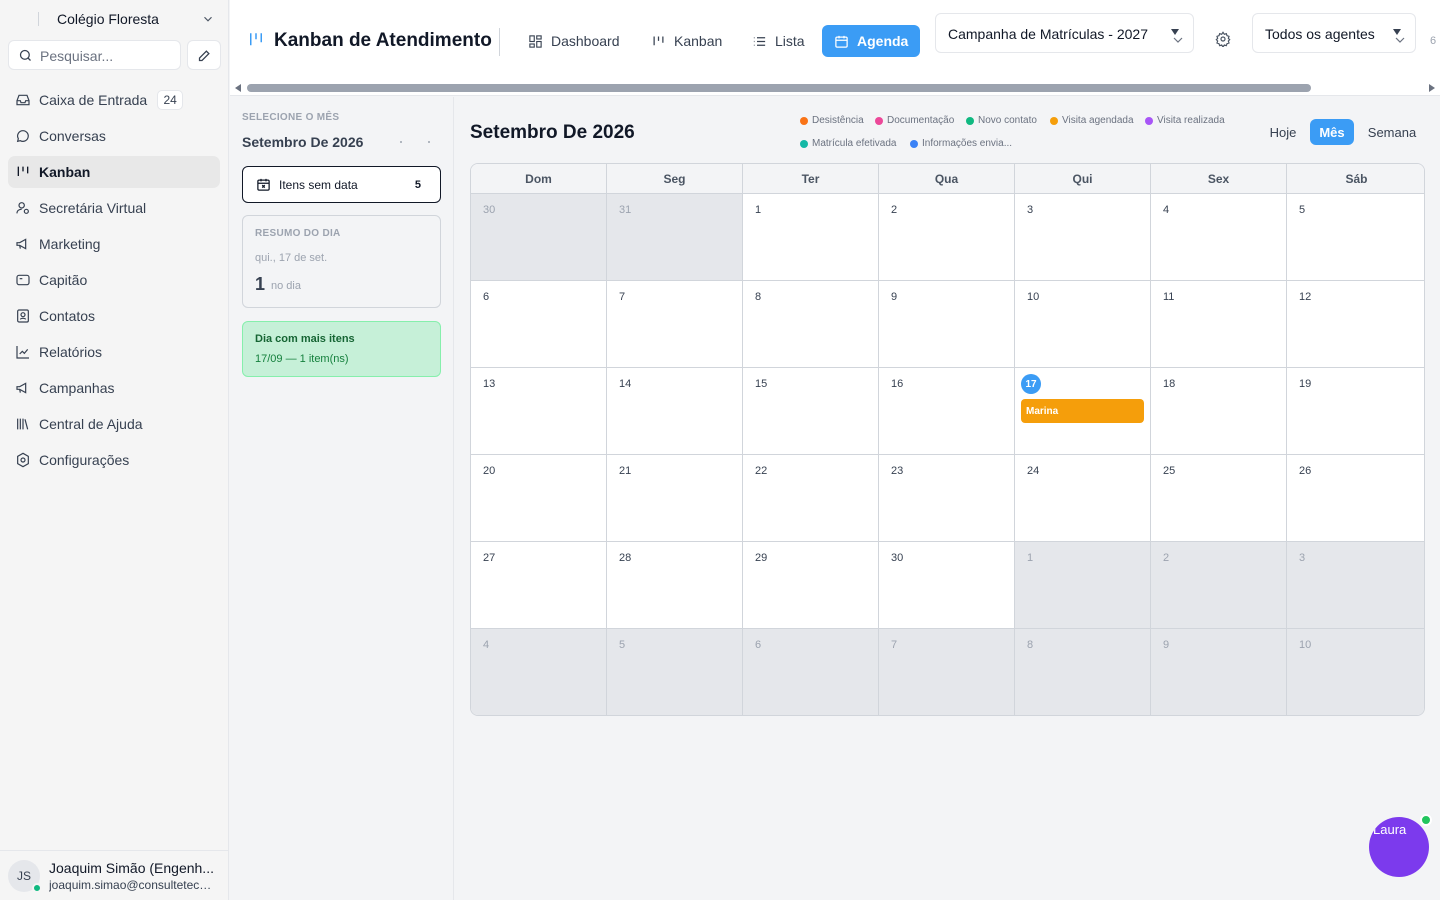  What do you see at coordinates (1432, 88) in the screenshot?
I see `scroll-right-icon` at bounding box center [1432, 88].